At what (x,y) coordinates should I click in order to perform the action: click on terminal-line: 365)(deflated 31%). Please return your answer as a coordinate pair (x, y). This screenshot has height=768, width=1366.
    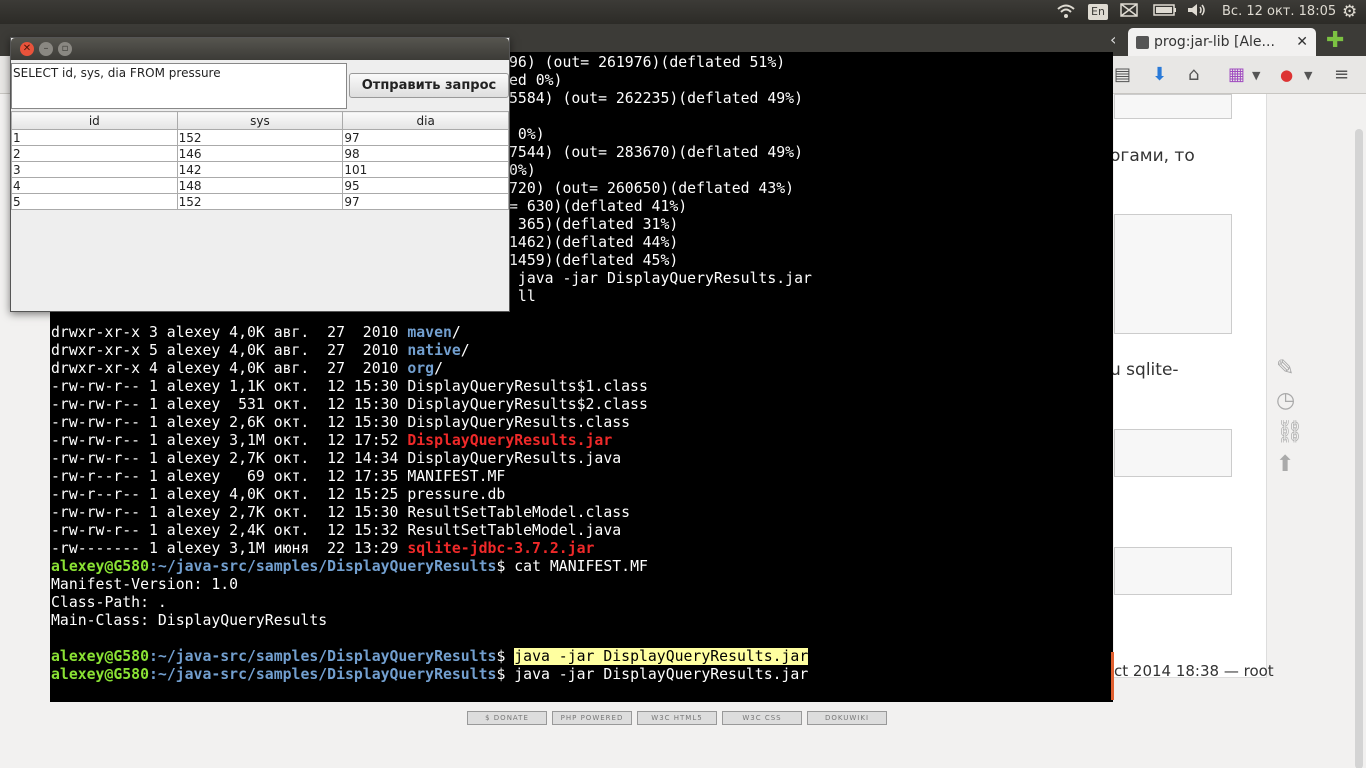
    Looking at the image, I should click on (594, 224).